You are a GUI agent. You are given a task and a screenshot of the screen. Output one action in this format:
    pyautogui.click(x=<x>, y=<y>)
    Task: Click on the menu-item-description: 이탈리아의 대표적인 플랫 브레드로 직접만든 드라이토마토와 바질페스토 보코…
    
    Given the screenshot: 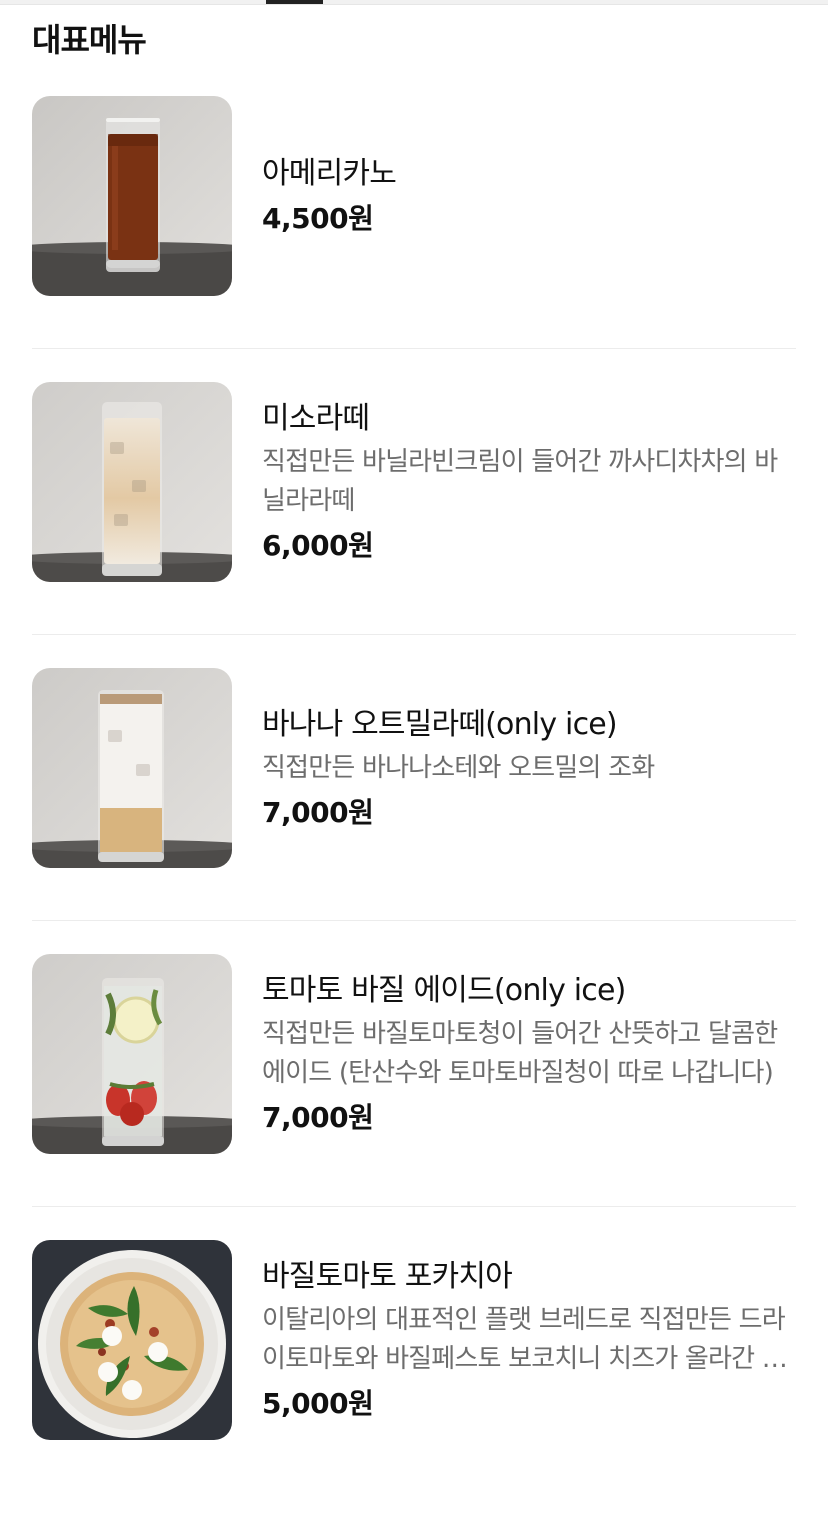 What is the action you would take?
    pyautogui.click(x=524, y=1339)
    